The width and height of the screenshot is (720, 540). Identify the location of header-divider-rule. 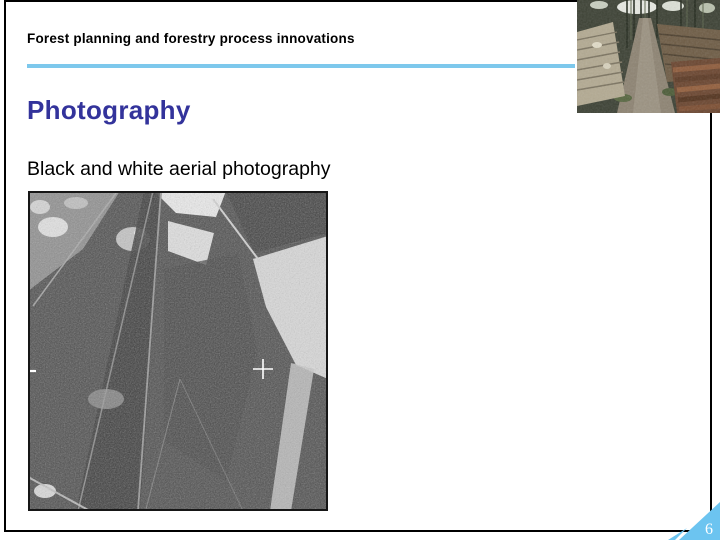
(301, 66).